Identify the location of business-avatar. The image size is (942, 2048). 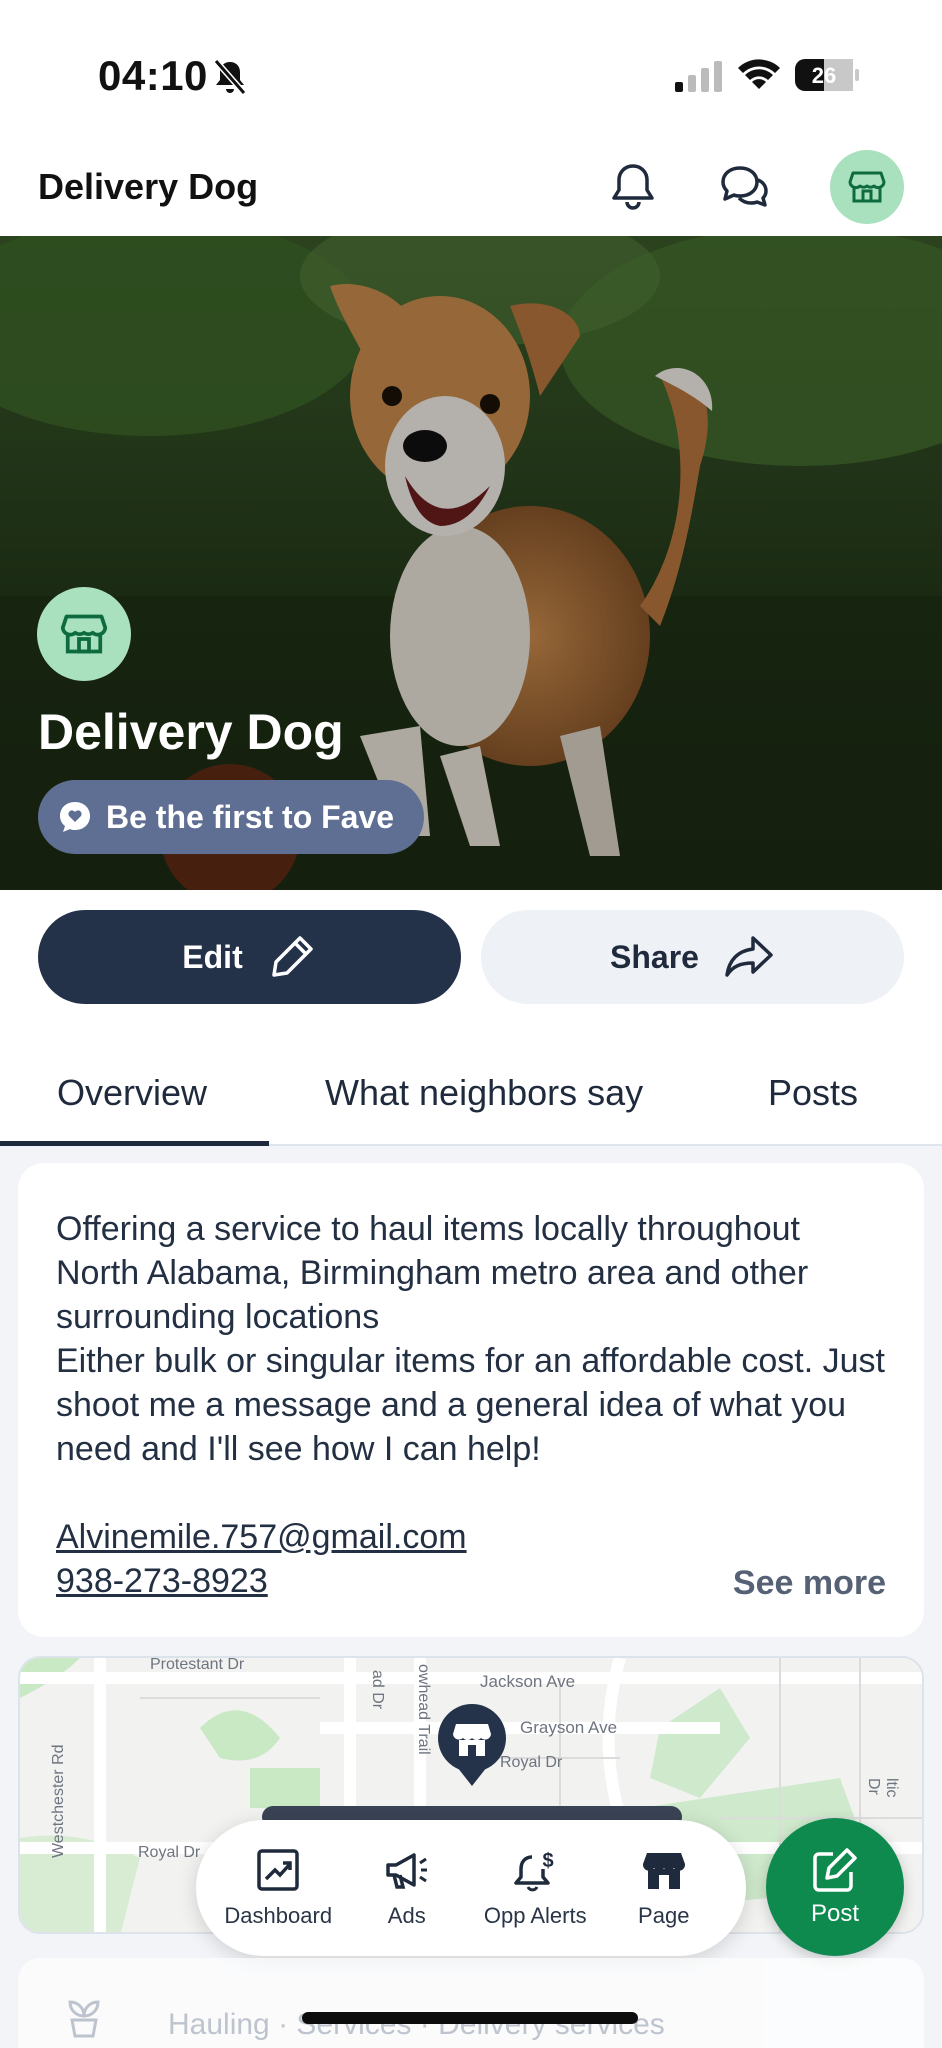
(84, 634).